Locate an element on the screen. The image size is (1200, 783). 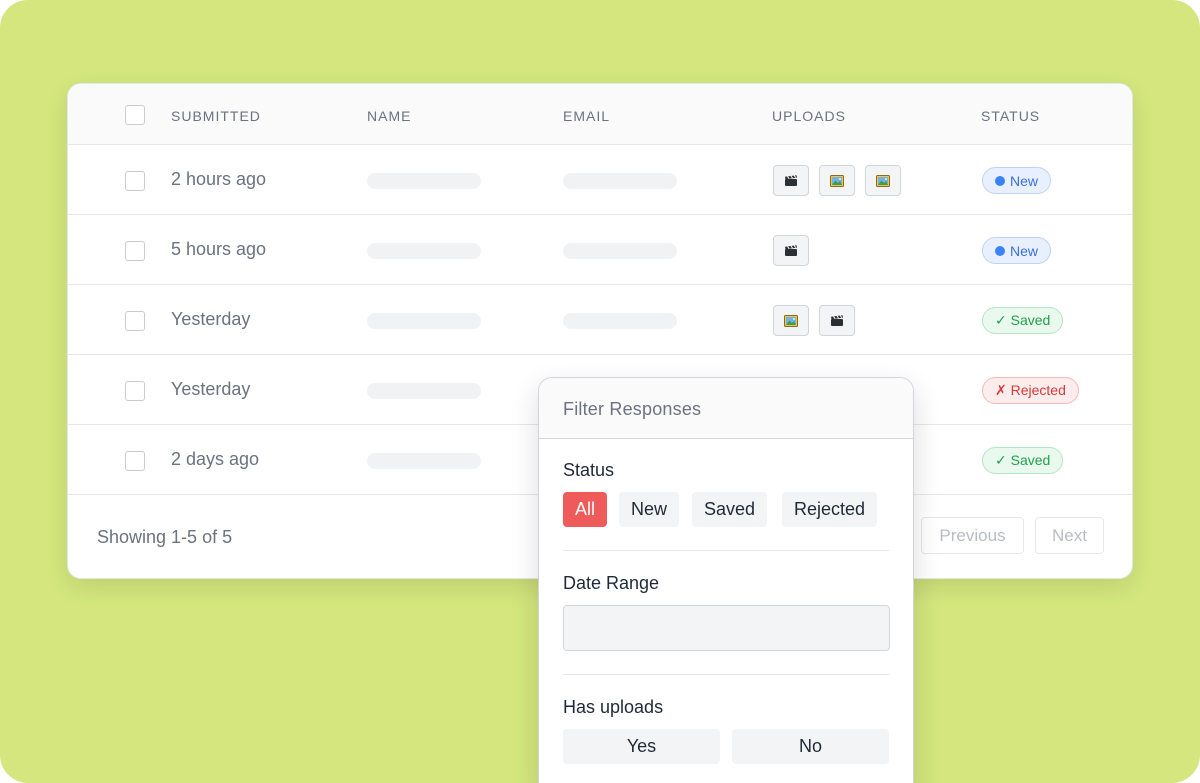
has-uploads-yes-button: Yes is located at coordinates (641, 746).